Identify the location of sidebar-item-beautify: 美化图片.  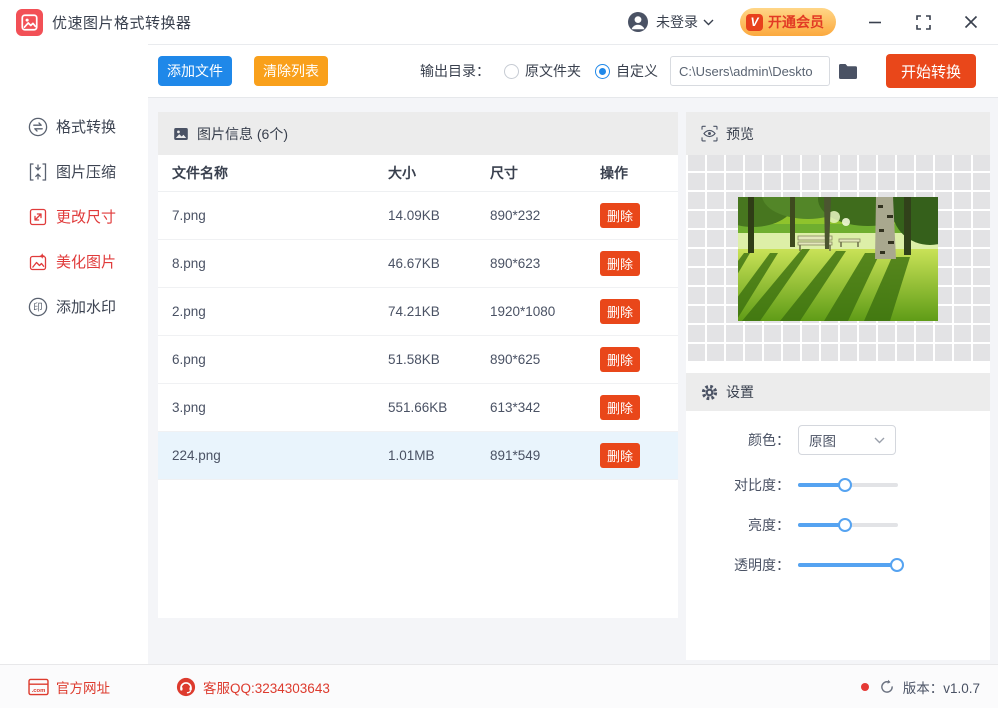
(74, 261).